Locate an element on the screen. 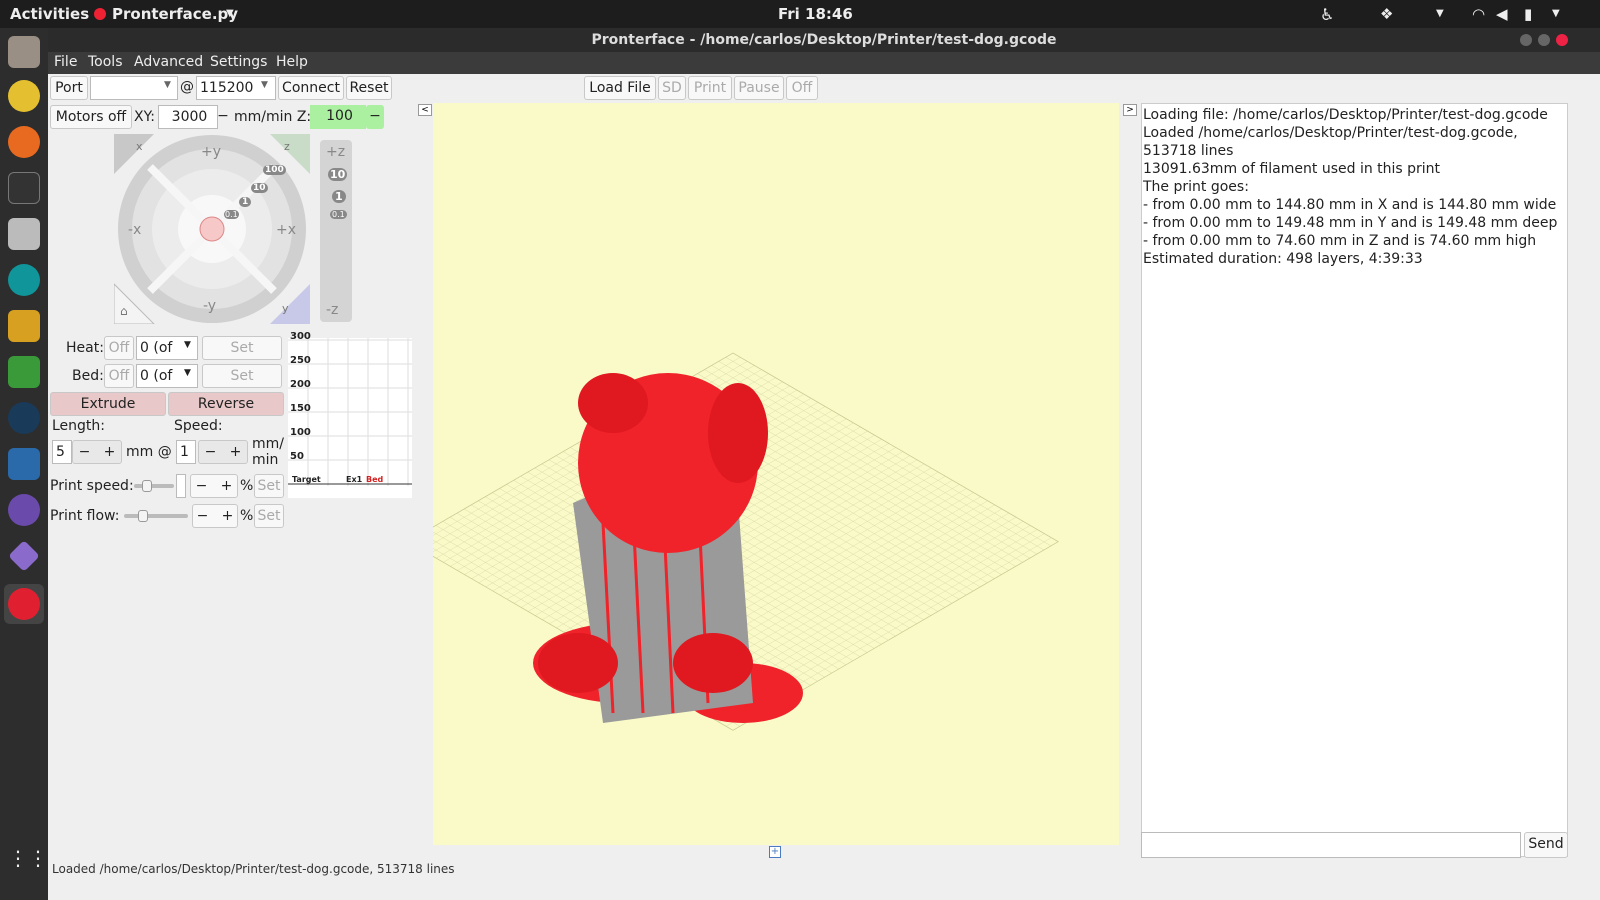 The height and width of the screenshot is (900, 1600). port-button: Port is located at coordinates (69, 88).